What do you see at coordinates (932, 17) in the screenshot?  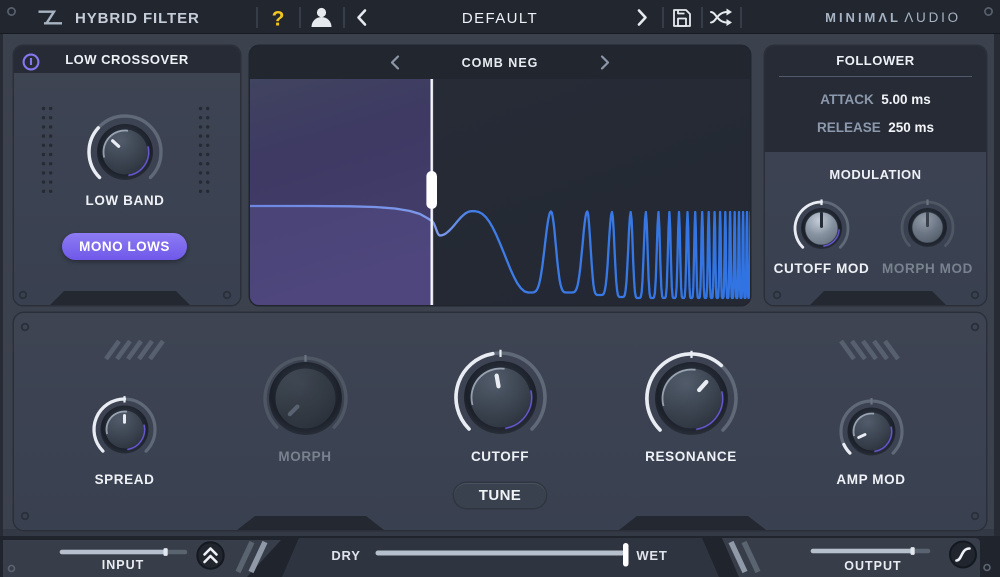 I see `svg-text: ΛUDIO` at bounding box center [932, 17].